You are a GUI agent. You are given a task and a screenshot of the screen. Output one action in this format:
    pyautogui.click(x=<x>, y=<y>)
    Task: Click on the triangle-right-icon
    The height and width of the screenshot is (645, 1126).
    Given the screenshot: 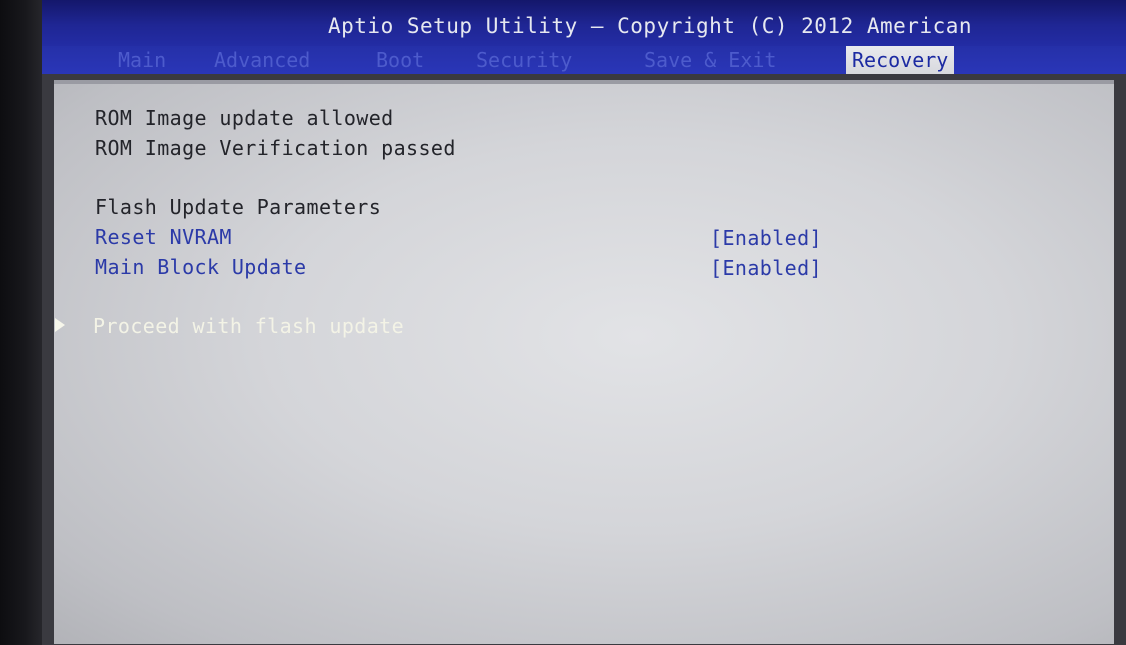 What is the action you would take?
    pyautogui.click(x=60, y=325)
    